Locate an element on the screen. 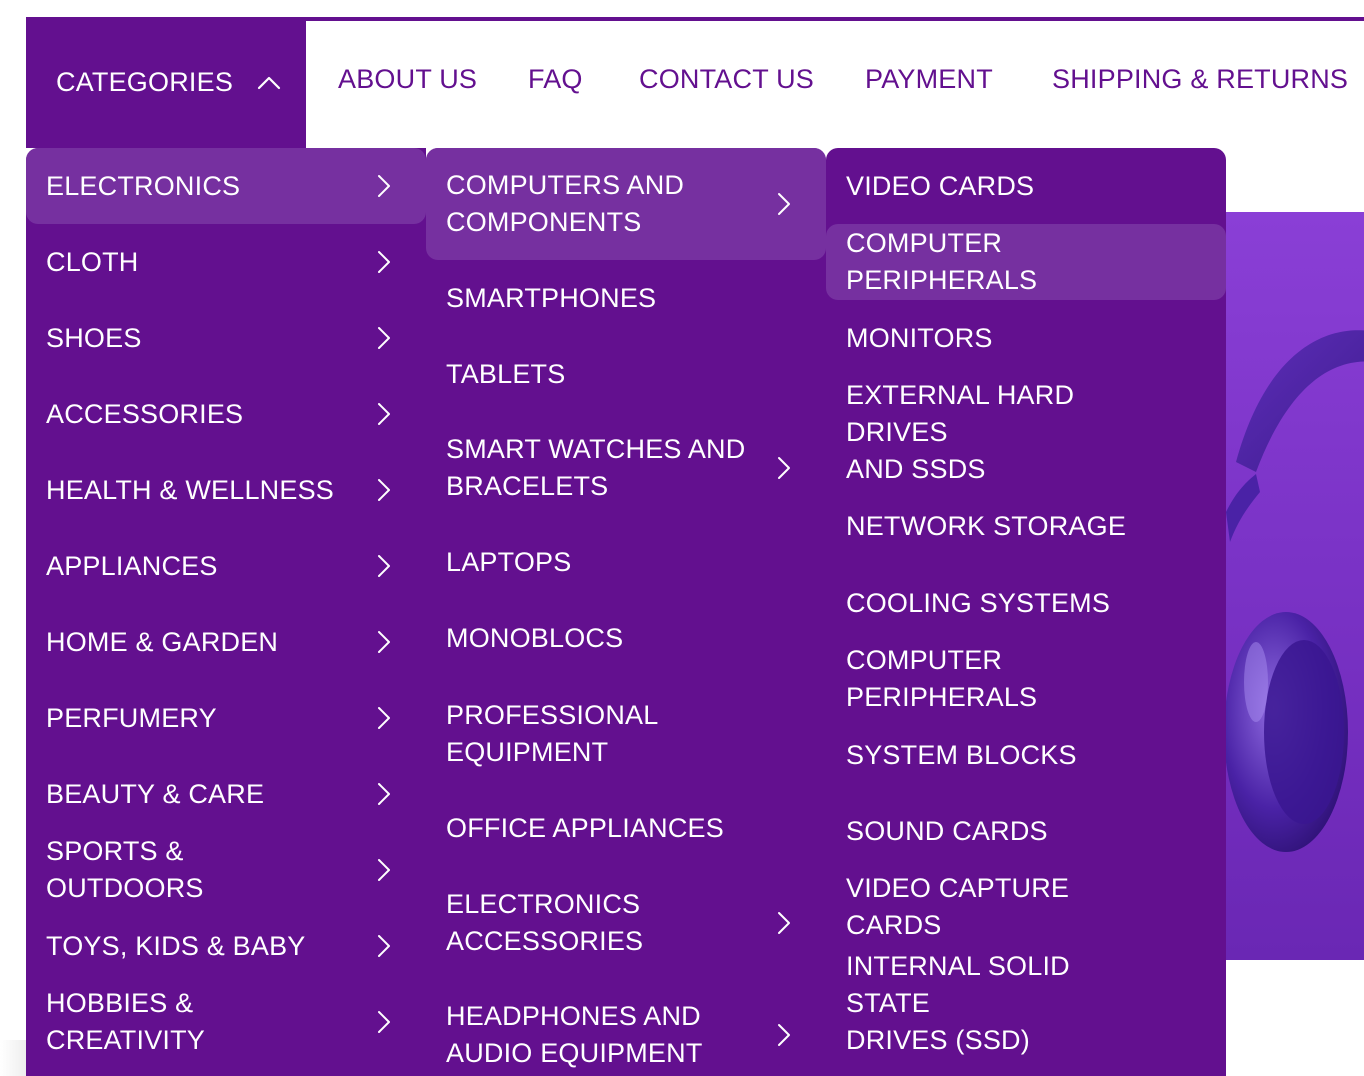 This screenshot has width=1364, height=1076. subsubmenu-item-label: SOUND CARDS is located at coordinates (947, 831).